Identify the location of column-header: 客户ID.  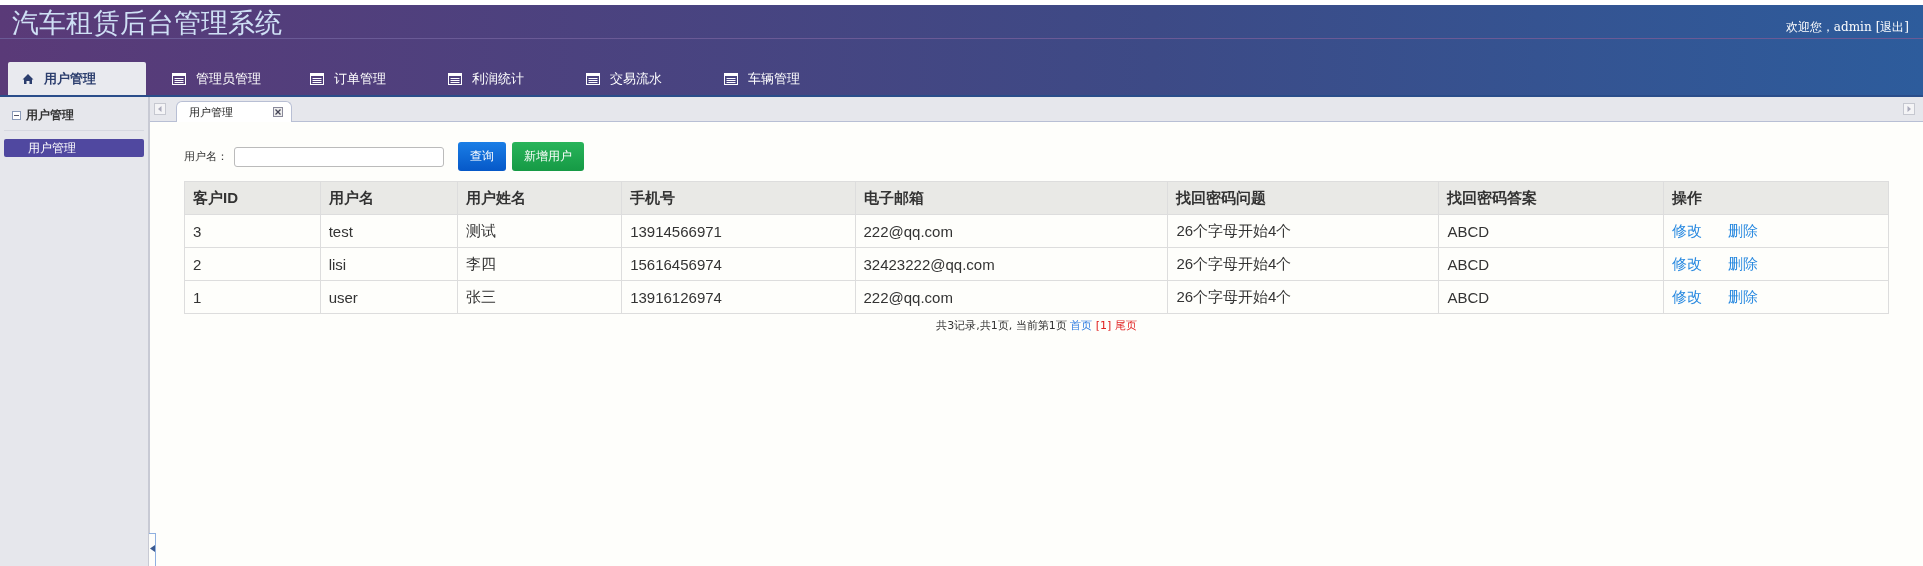
(252, 198).